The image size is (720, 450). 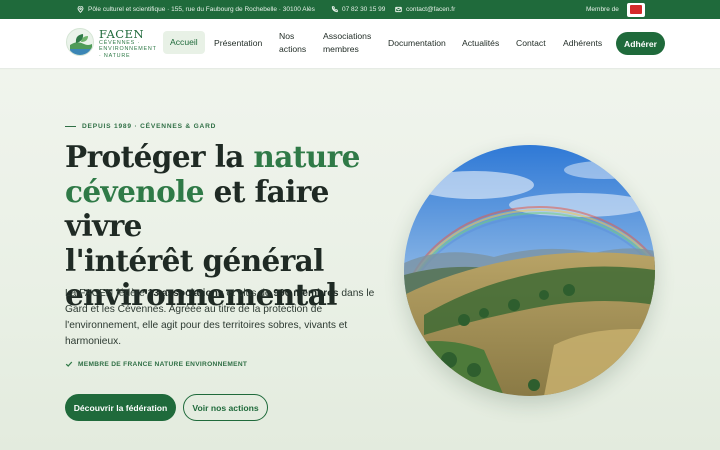 I want to click on phone-icon, so click(x=334, y=9).